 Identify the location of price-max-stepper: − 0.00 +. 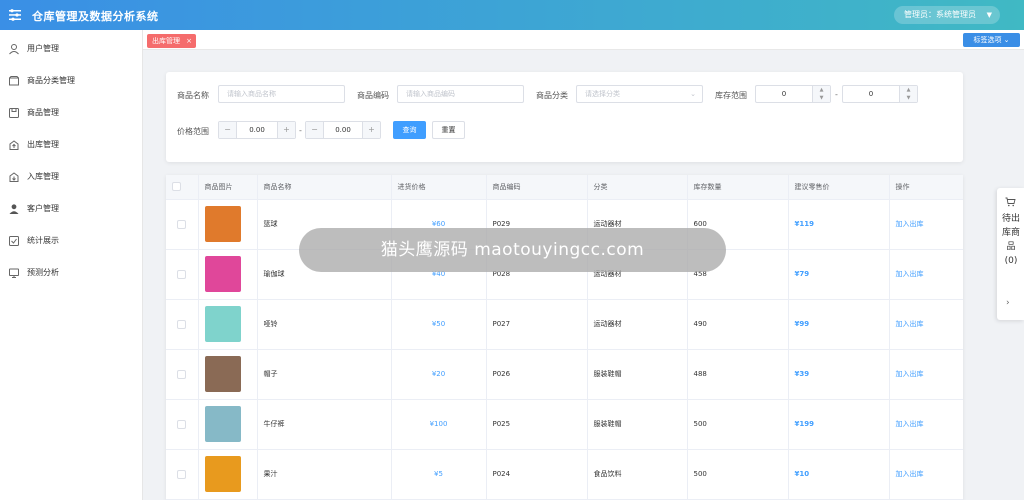
(343, 130).